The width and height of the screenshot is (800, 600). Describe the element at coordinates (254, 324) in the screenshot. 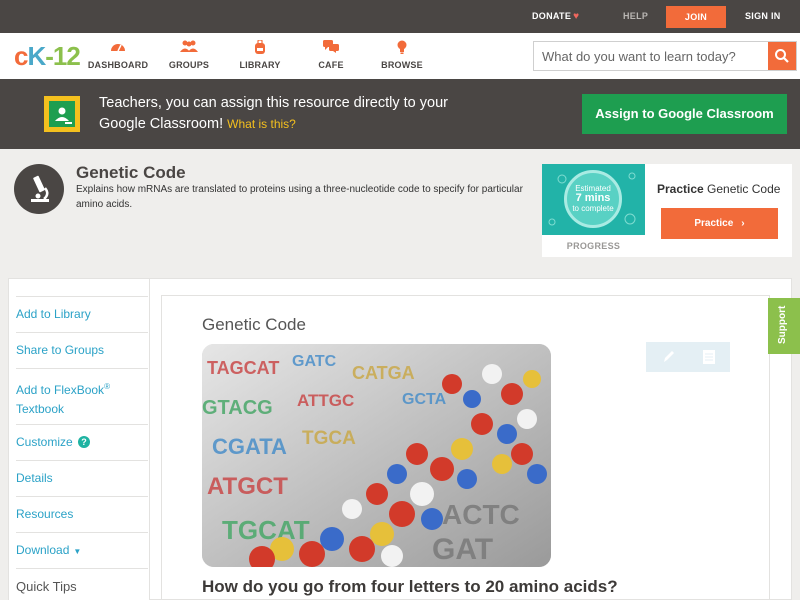

I see `article-title: Genetic Code` at that location.